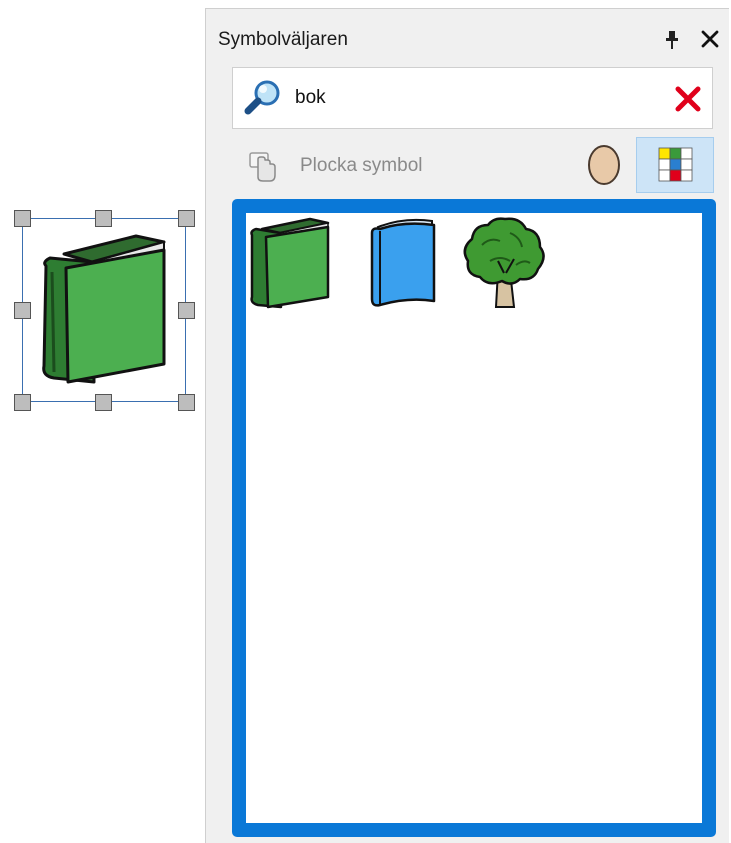 The height and width of the screenshot is (843, 731). Describe the element at coordinates (465, 98) in the screenshot. I see `search-input` at that location.